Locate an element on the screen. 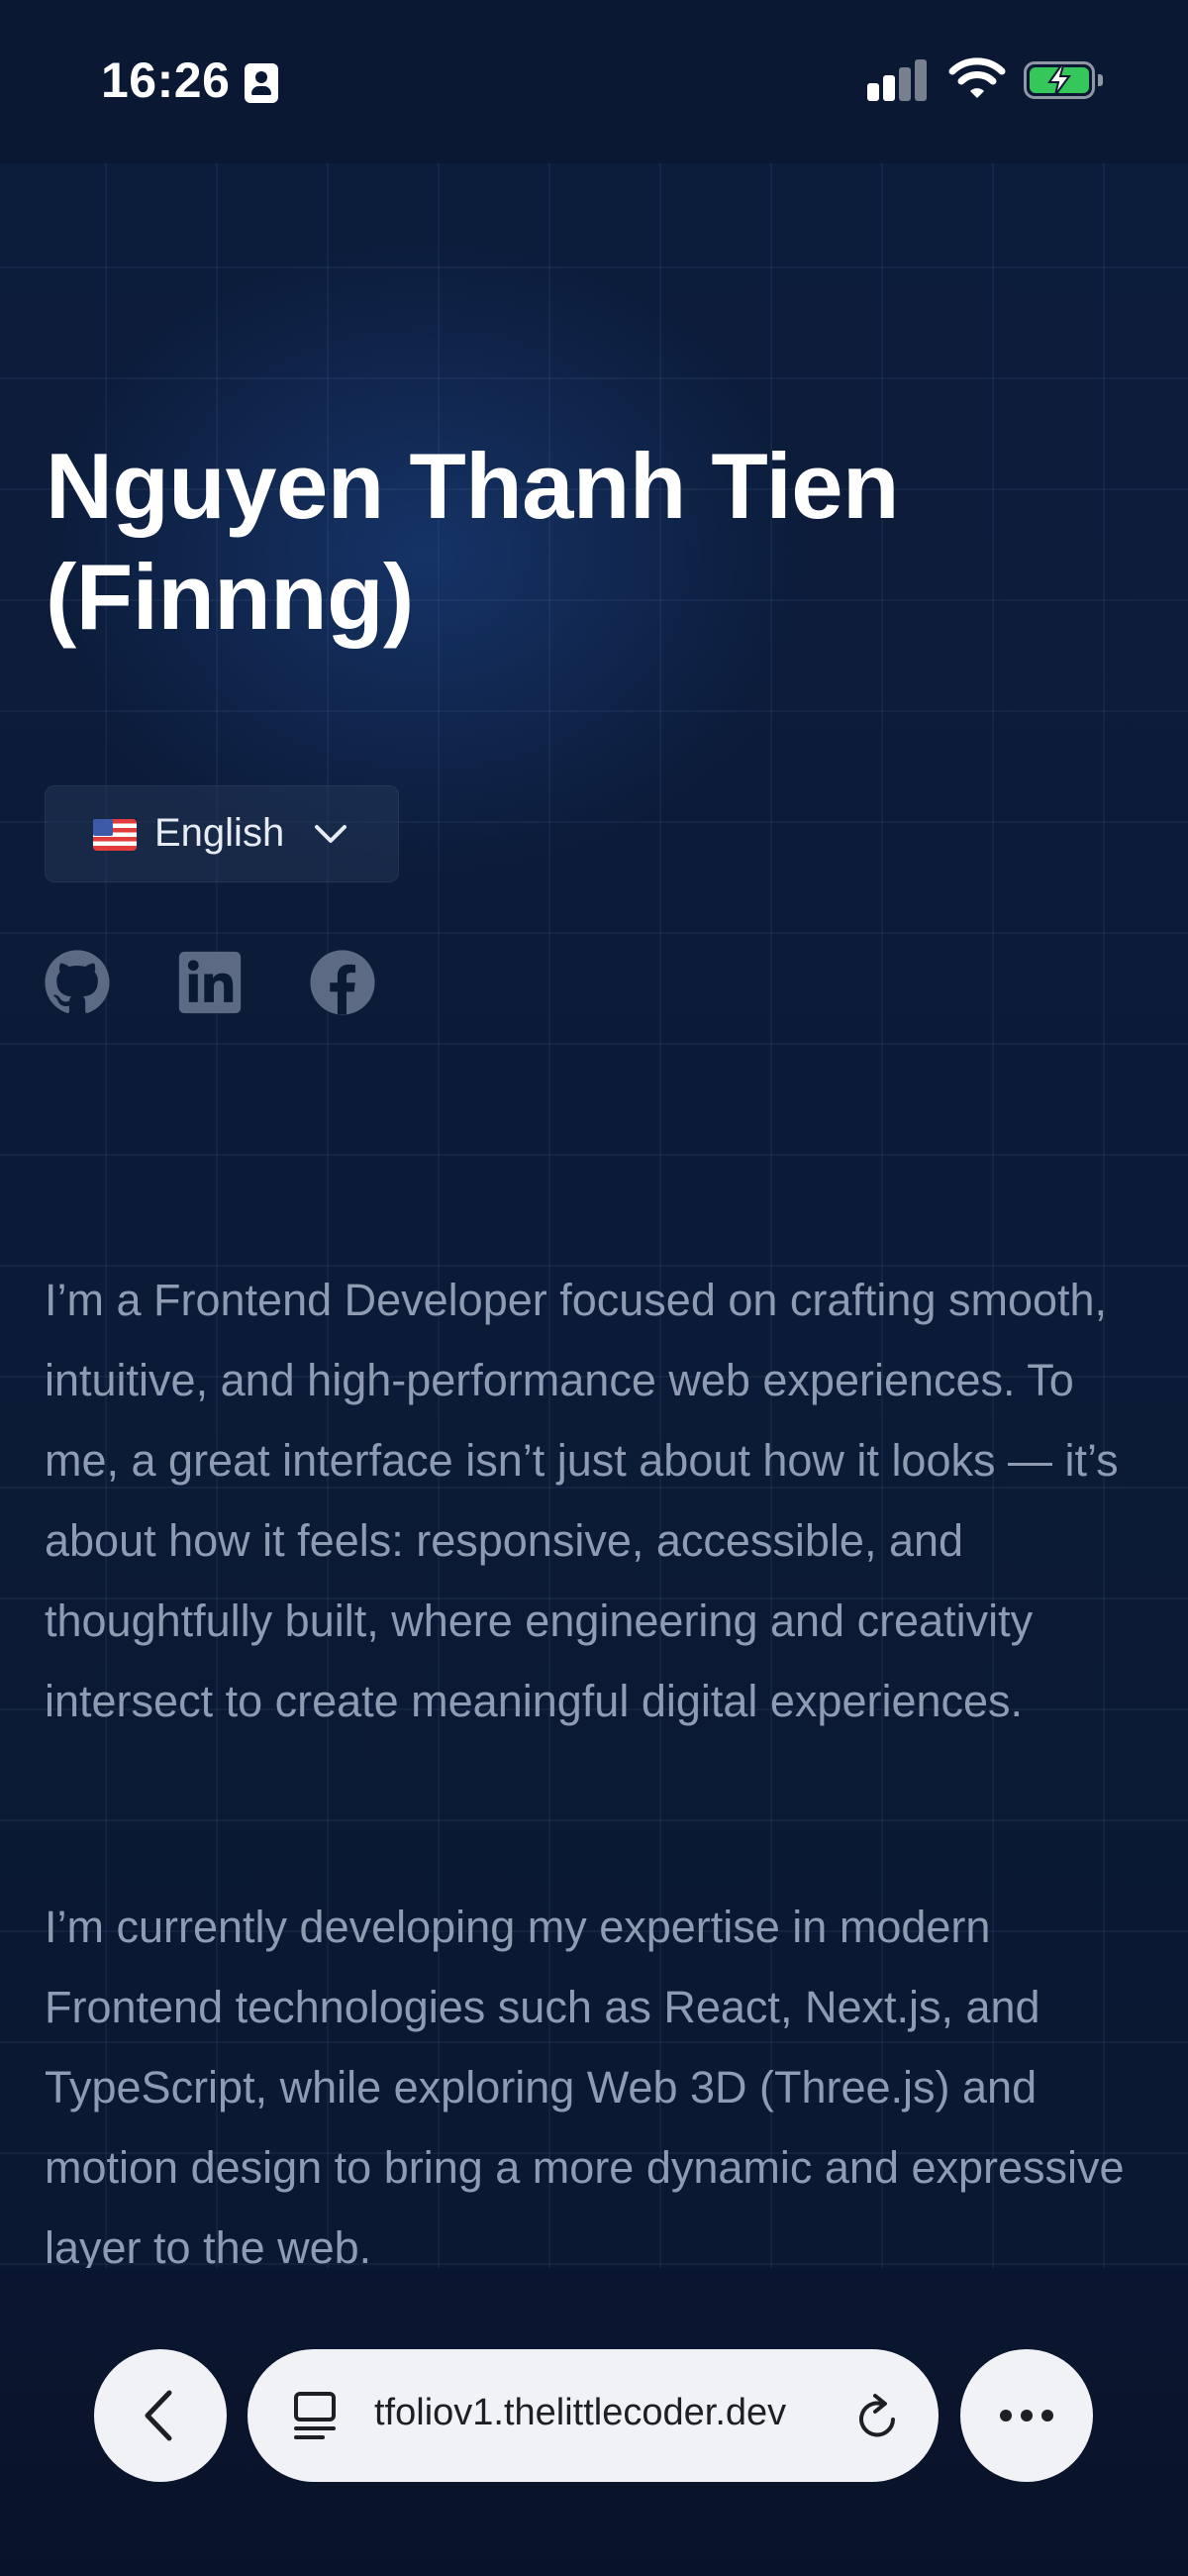  facebook-icon is located at coordinates (342, 982).